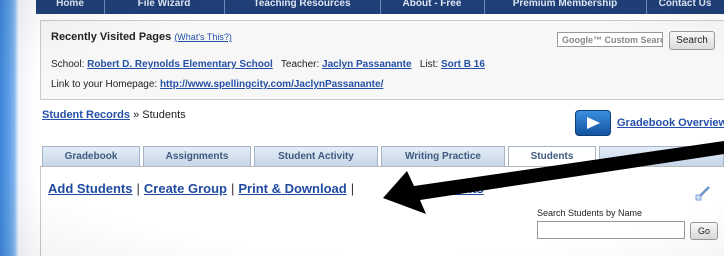 Image resolution: width=724 pixels, height=256 pixels. Describe the element at coordinates (90, 188) in the screenshot. I see `add-students-link: Add Students` at that location.